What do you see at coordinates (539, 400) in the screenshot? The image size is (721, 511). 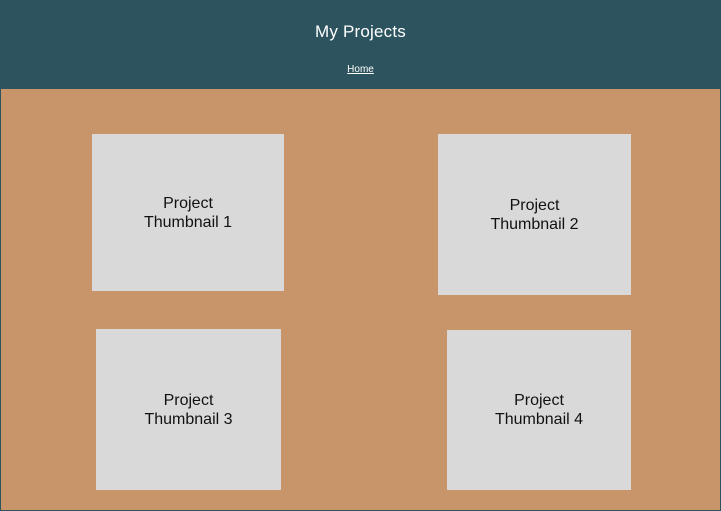 I see `project-thumbnail-4-label-line1: Project` at bounding box center [539, 400].